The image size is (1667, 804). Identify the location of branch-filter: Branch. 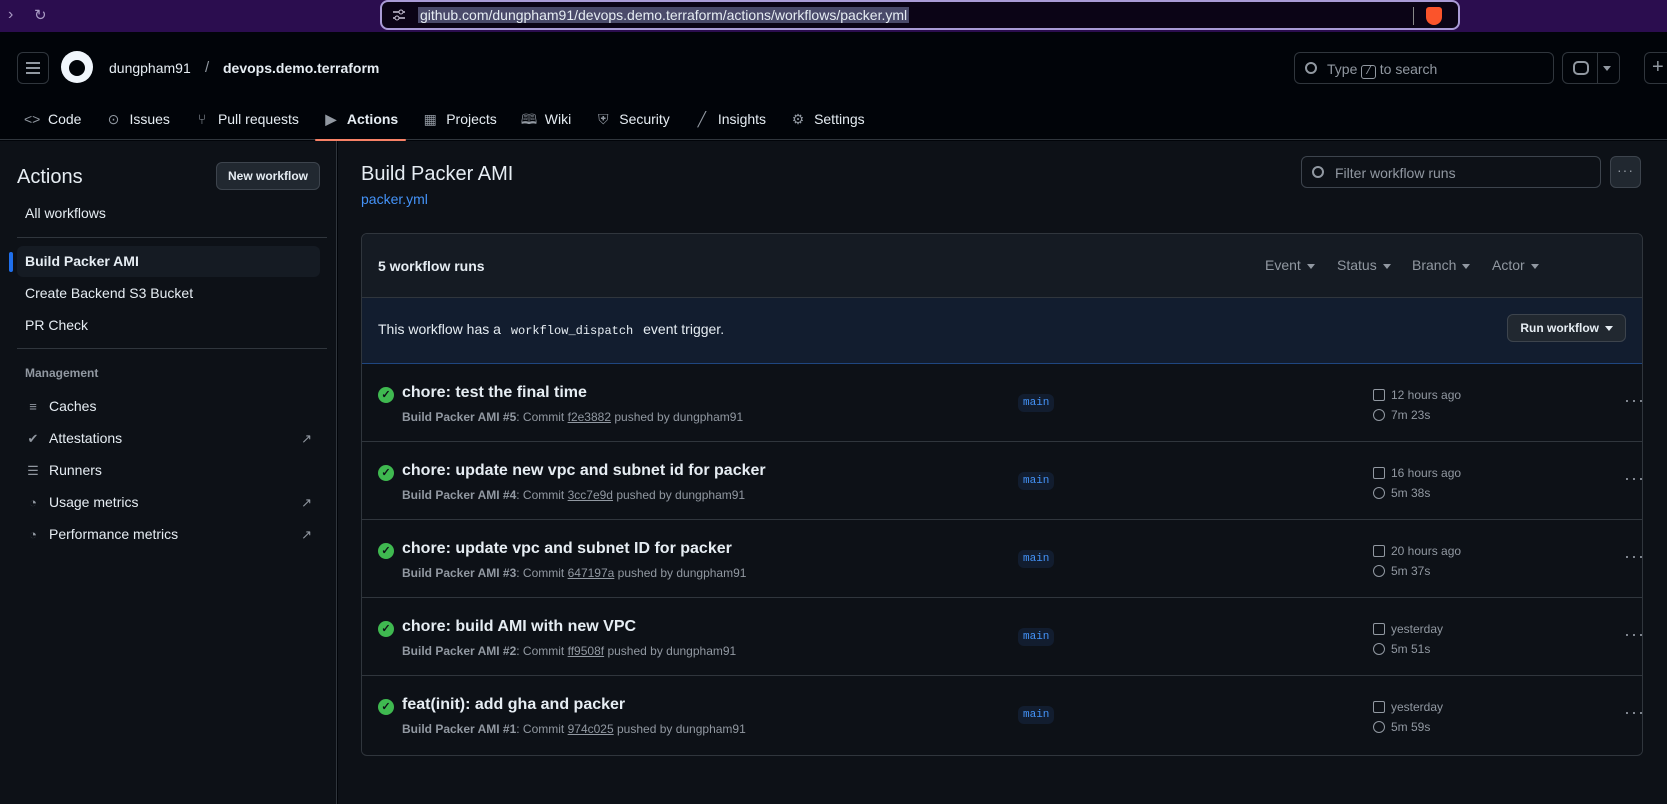
(1441, 265).